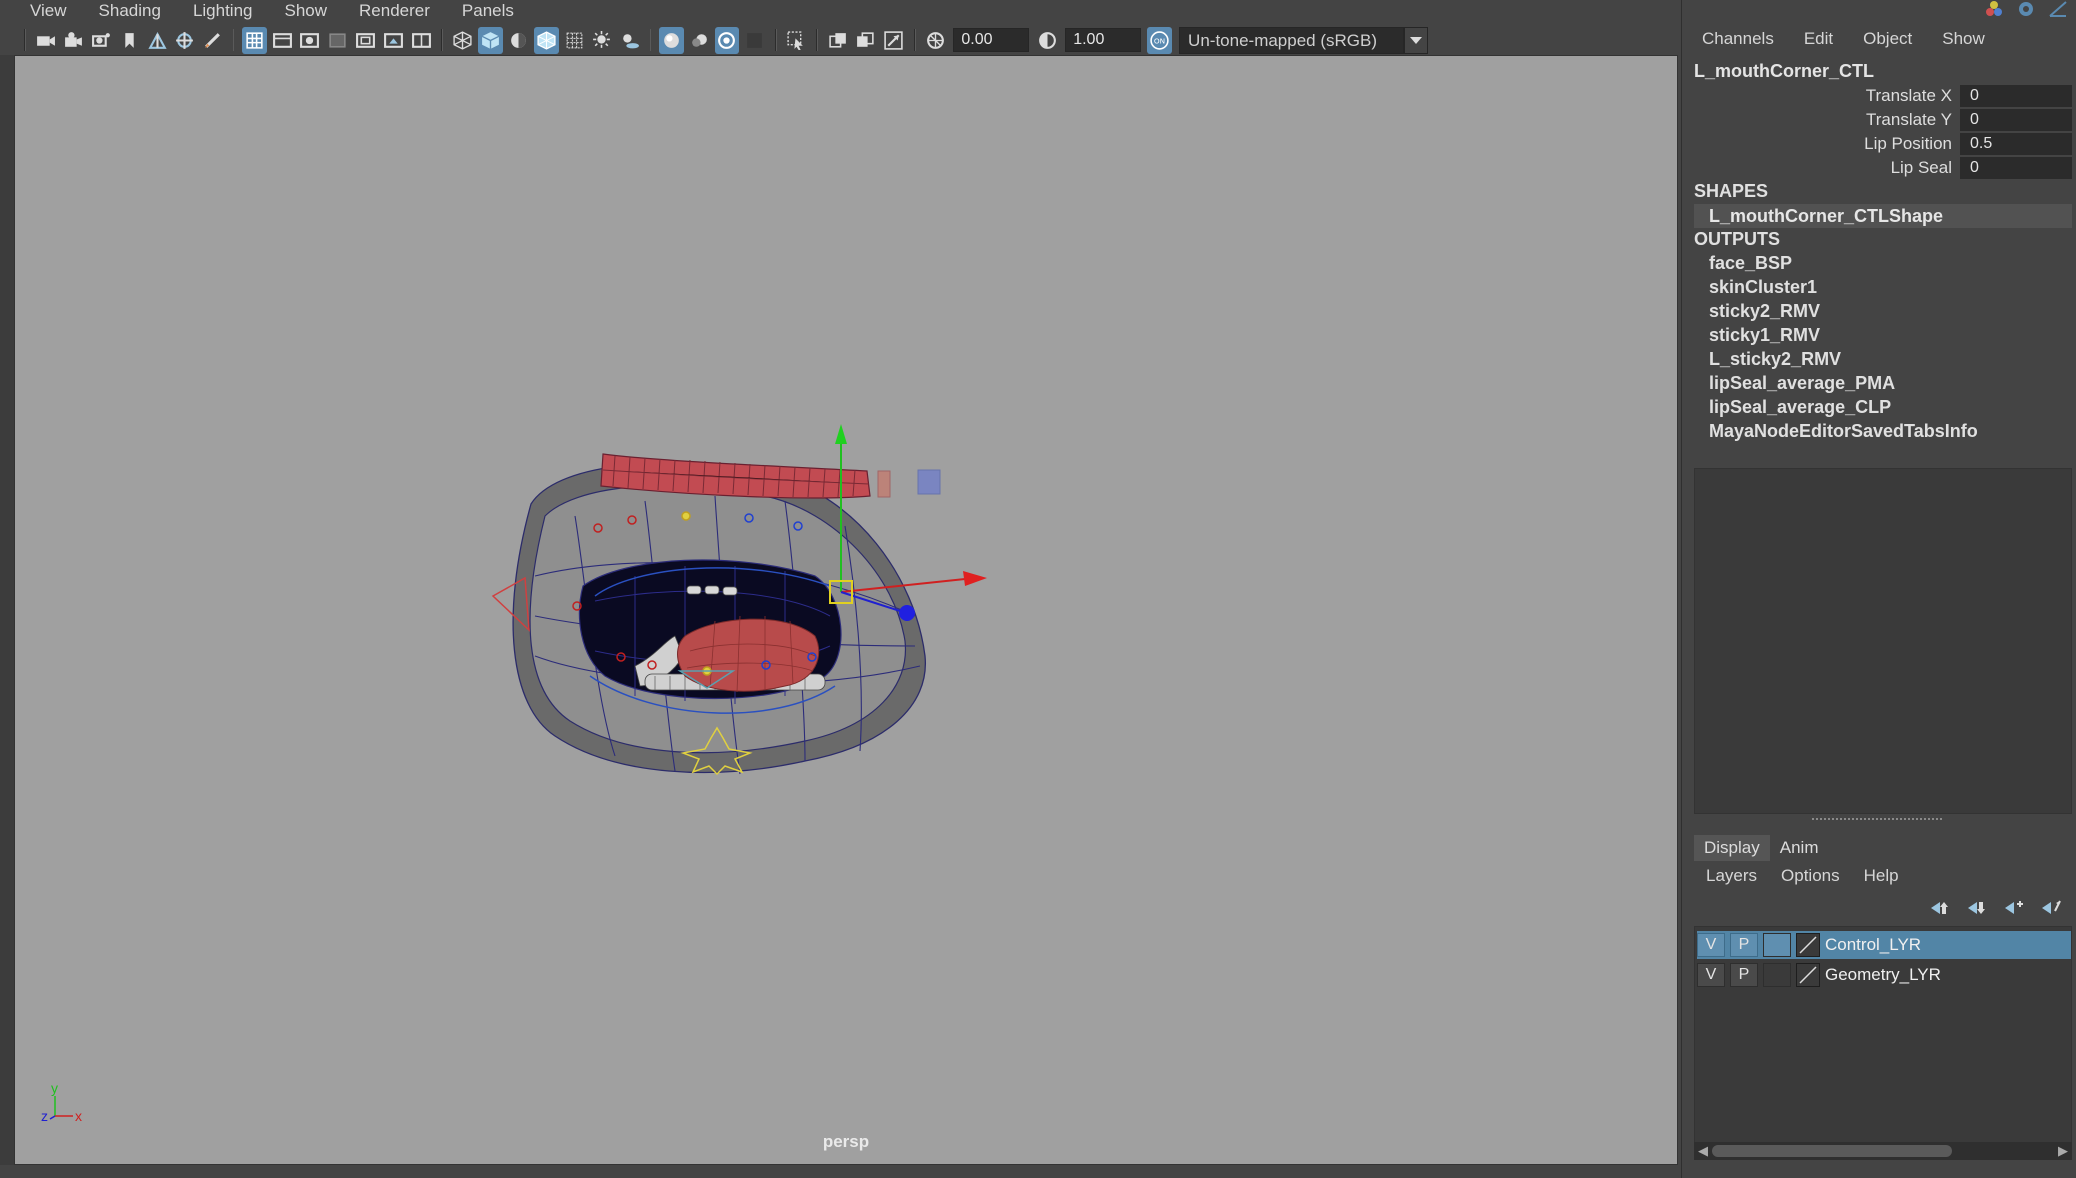 This screenshot has width=2076, height=1178. Describe the element at coordinates (282, 40) in the screenshot. I see `film-gate-icon` at that location.